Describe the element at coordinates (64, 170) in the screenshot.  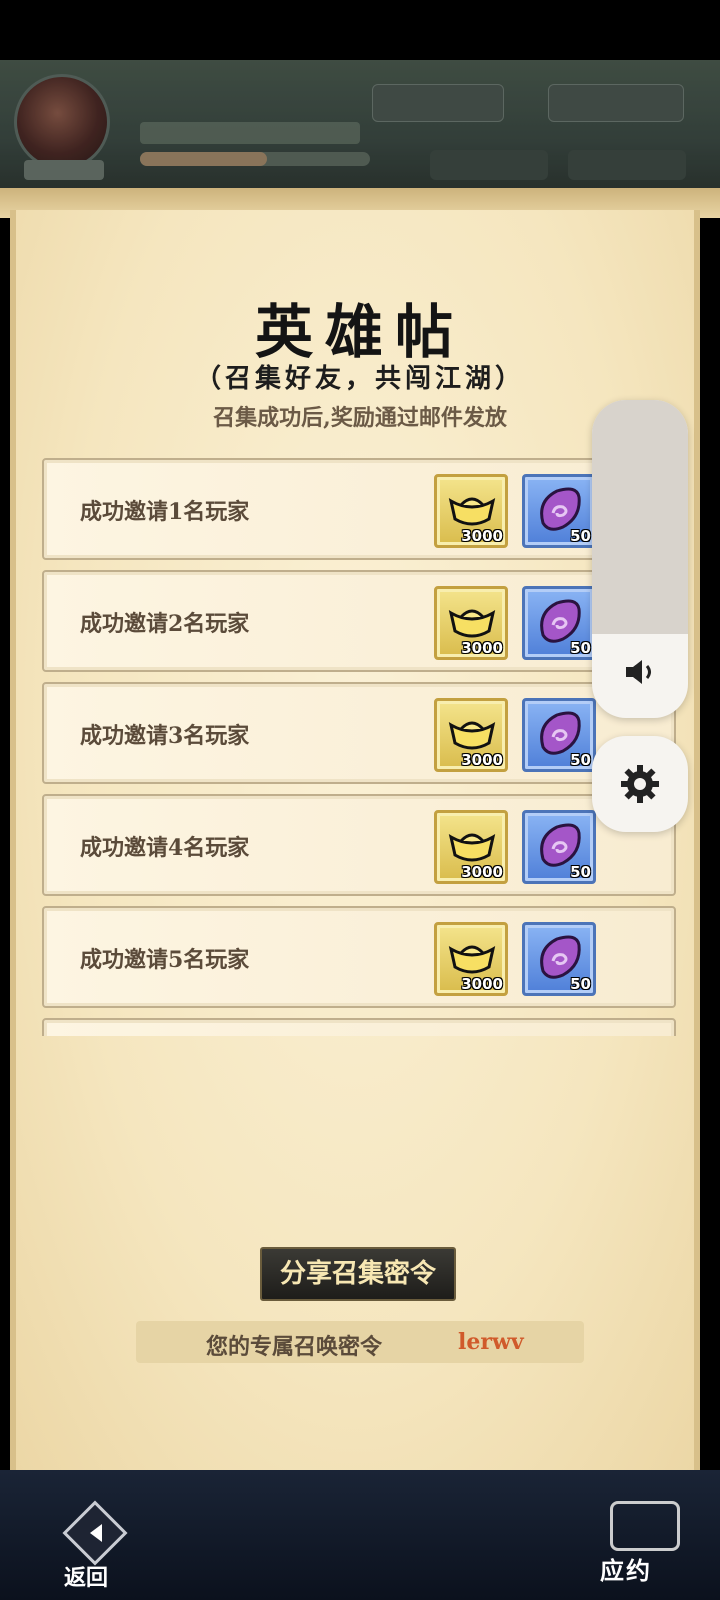
I see `player-name-chip` at that location.